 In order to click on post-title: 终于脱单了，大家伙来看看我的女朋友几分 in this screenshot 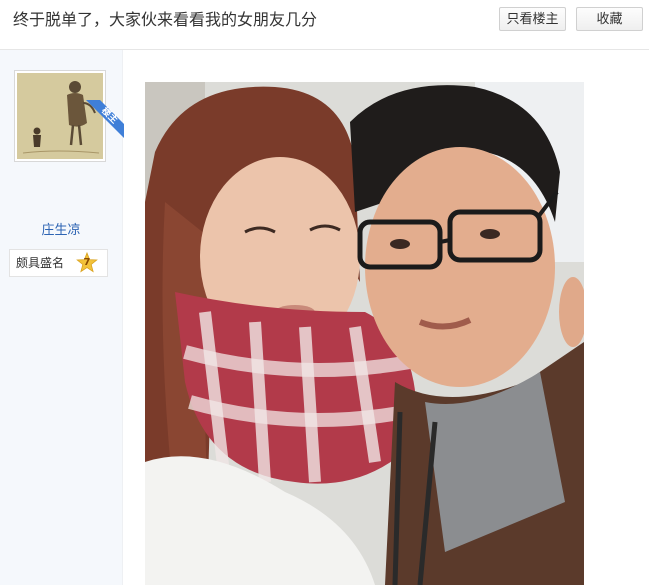, I will do `click(165, 19)`.